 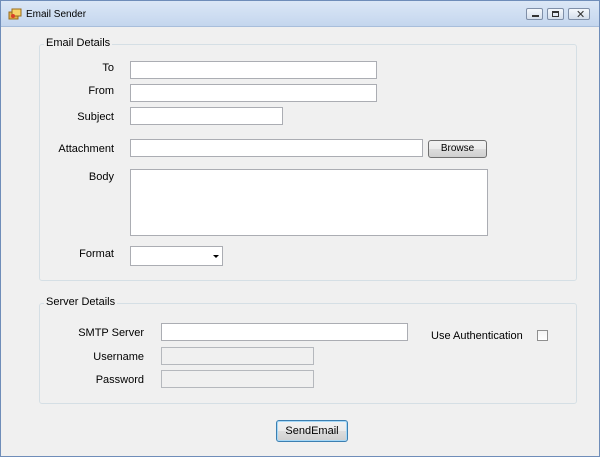 I want to click on body-label: Body, so click(x=101, y=177).